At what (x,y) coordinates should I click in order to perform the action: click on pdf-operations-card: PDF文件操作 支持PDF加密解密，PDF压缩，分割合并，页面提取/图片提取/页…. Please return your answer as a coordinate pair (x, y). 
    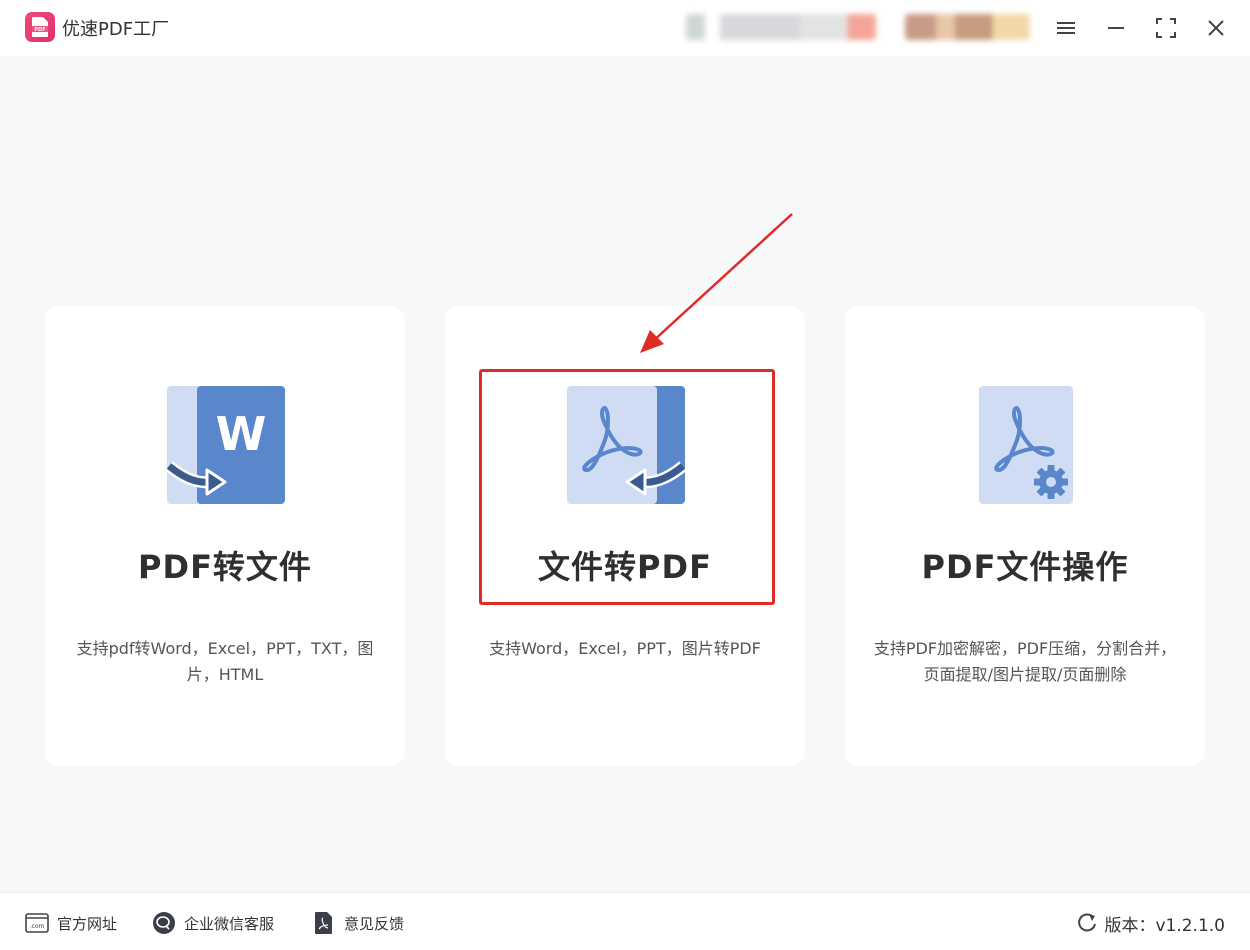
    Looking at the image, I should click on (1025, 536).